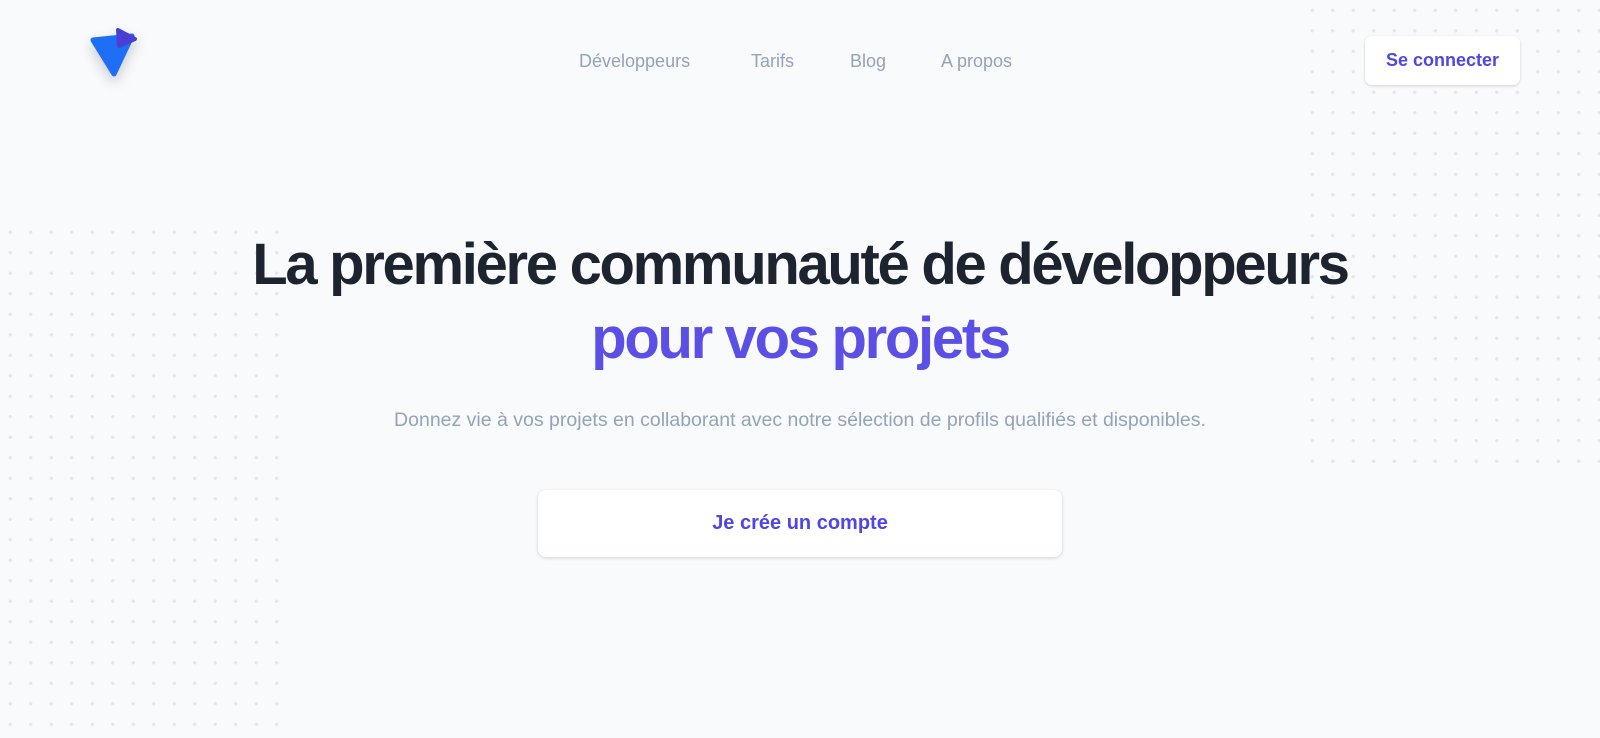 The width and height of the screenshot is (1600, 738). I want to click on nav-link-blog: Blog, so click(868, 61).